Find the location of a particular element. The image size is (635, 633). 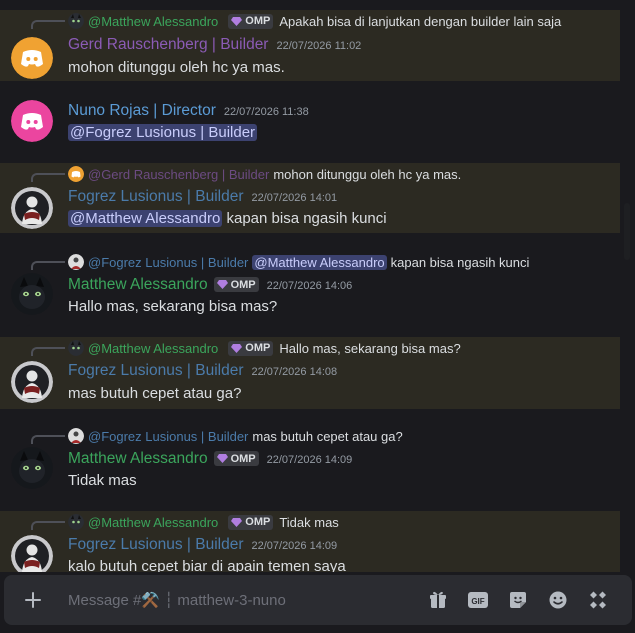

reply-mention: @Matthew Alessandro is located at coordinates (319, 262).